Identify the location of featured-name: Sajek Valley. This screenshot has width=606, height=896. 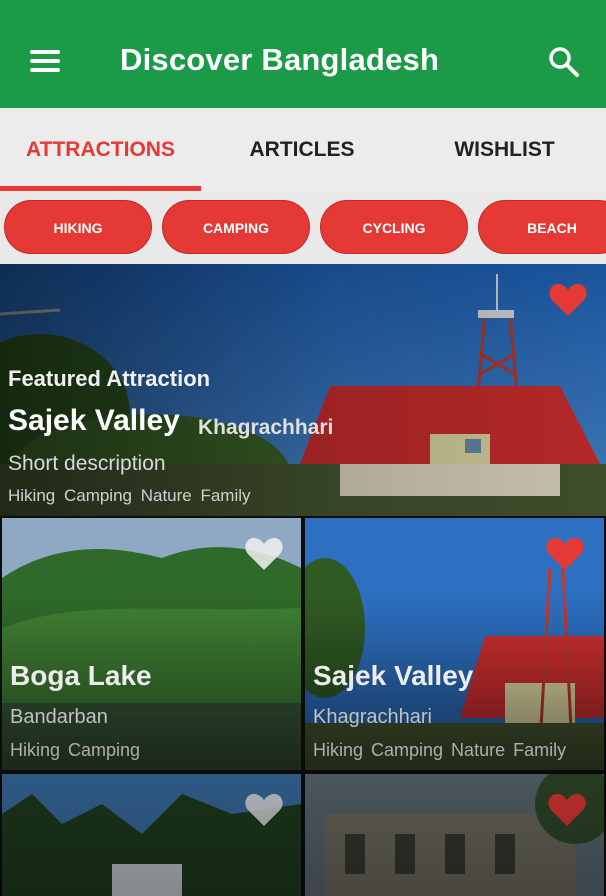
(94, 420).